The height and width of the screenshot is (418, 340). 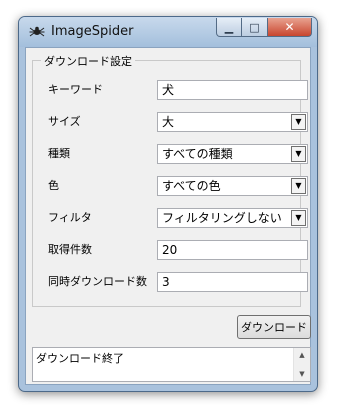 I want to click on keyword-input: 犬, so click(x=232, y=90).